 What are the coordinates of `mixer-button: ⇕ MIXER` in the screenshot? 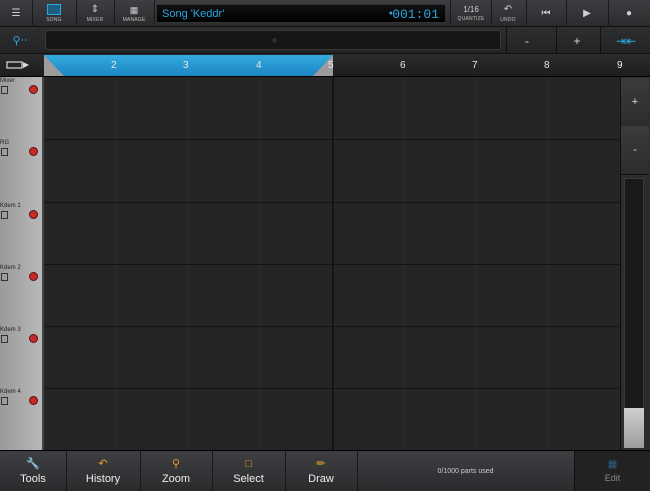 It's located at (95, 13).